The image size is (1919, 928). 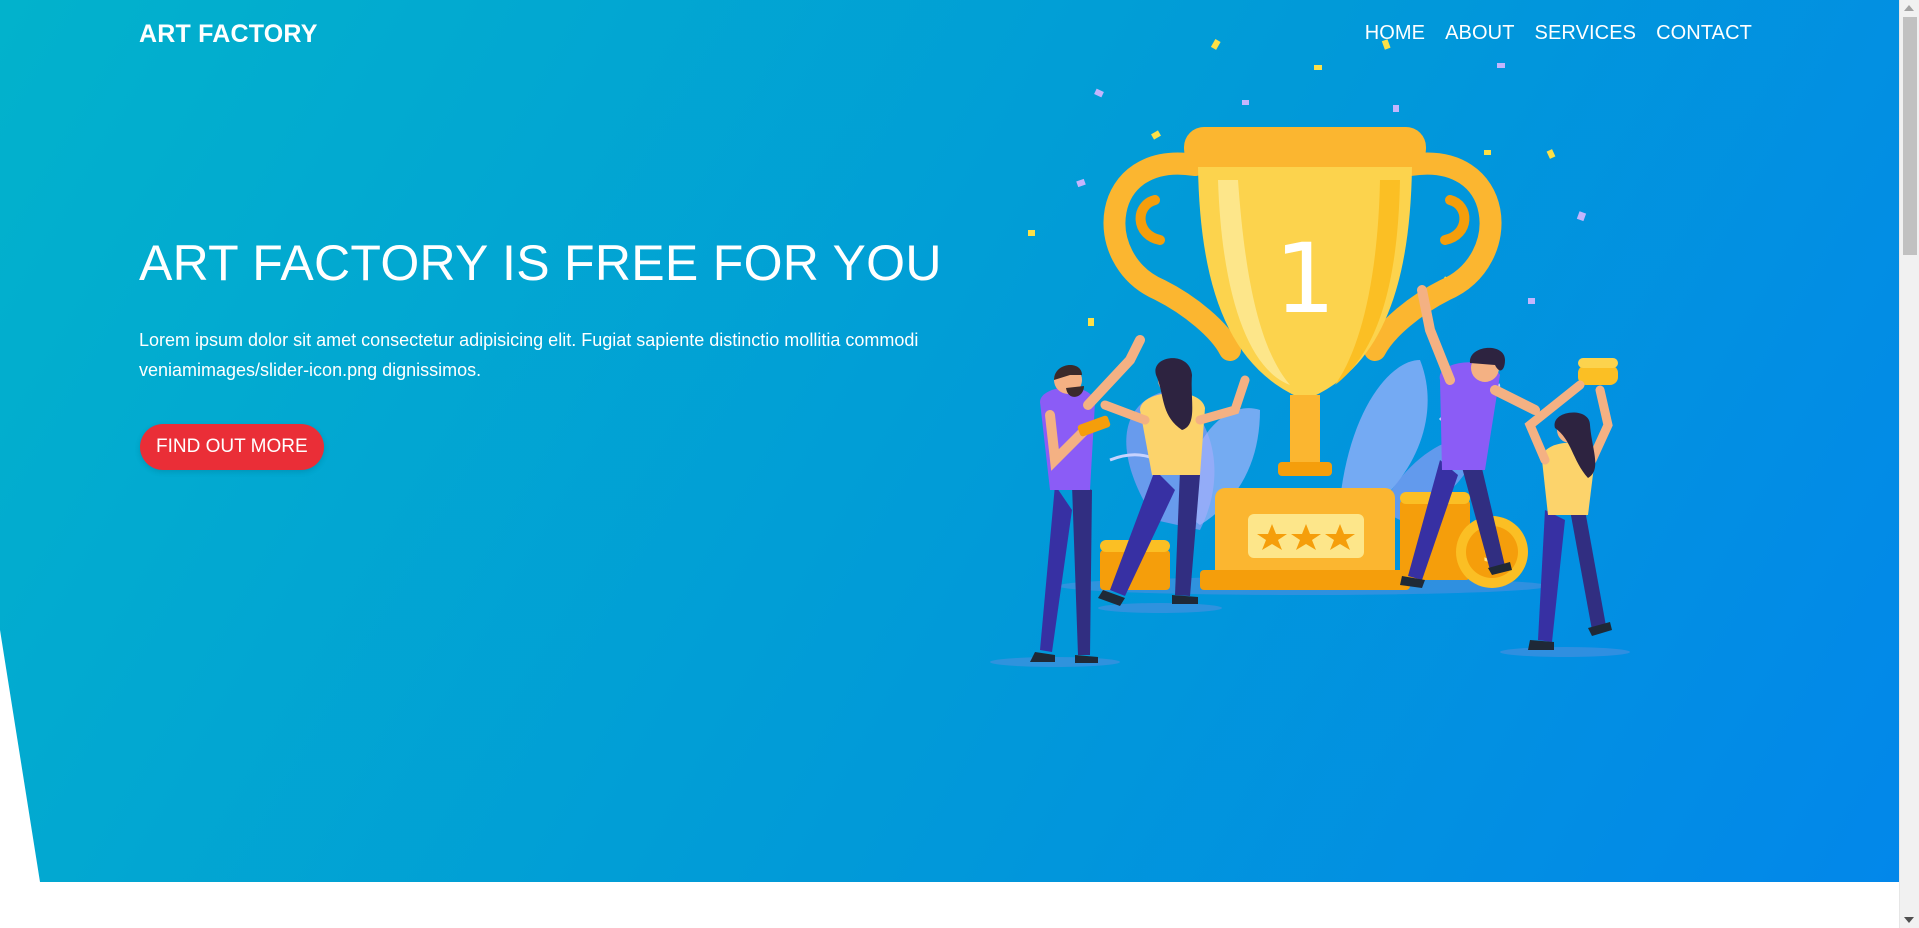 What do you see at coordinates (228, 34) in the screenshot?
I see `brand-logo: ART FACTORY` at bounding box center [228, 34].